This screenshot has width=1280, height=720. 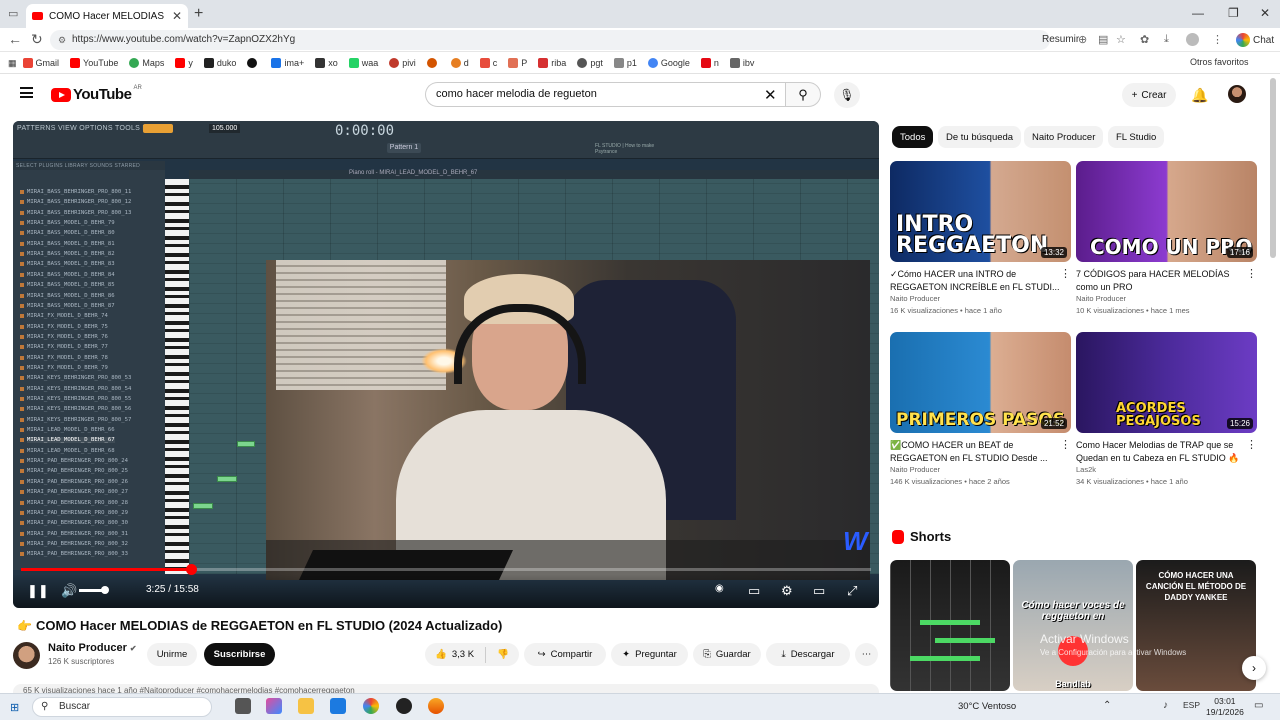 I want to click on notifications-icon: ▭, so click(x=1258, y=705).